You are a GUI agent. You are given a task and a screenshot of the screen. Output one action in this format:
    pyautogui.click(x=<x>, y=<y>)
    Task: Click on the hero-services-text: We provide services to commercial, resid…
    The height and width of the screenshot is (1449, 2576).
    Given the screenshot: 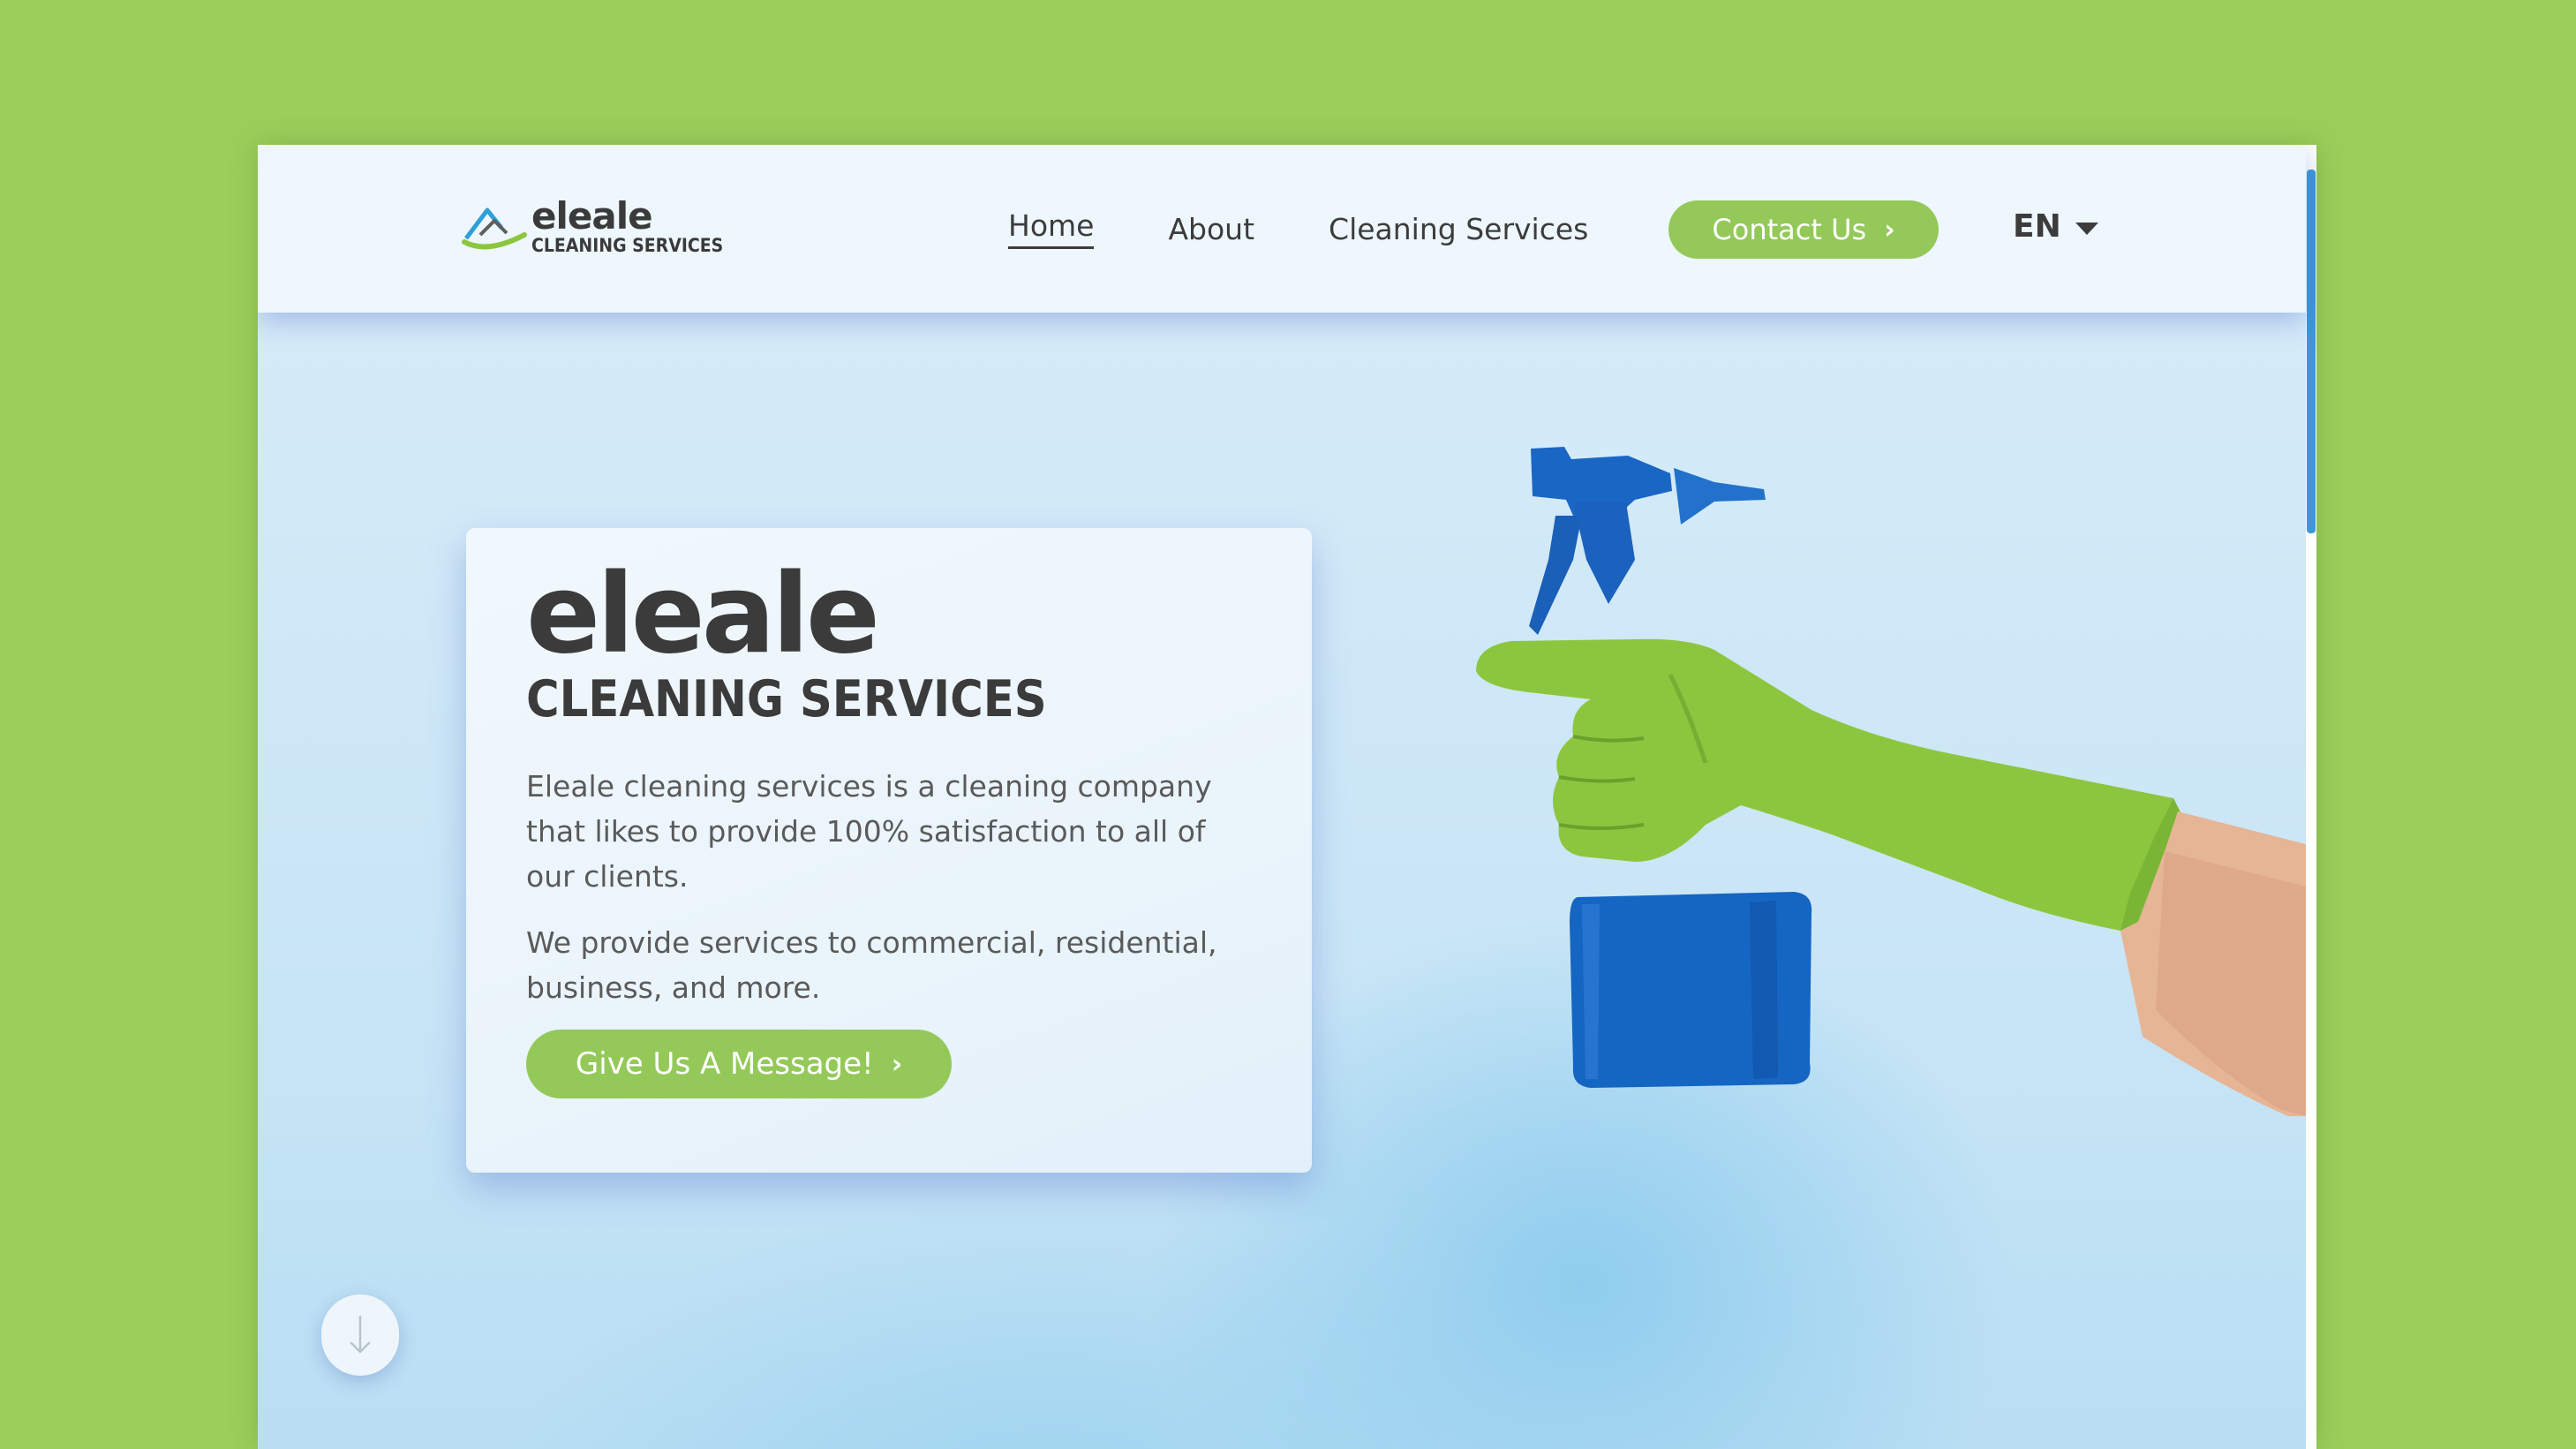 What is the action you would take?
    pyautogui.click(x=872, y=965)
    